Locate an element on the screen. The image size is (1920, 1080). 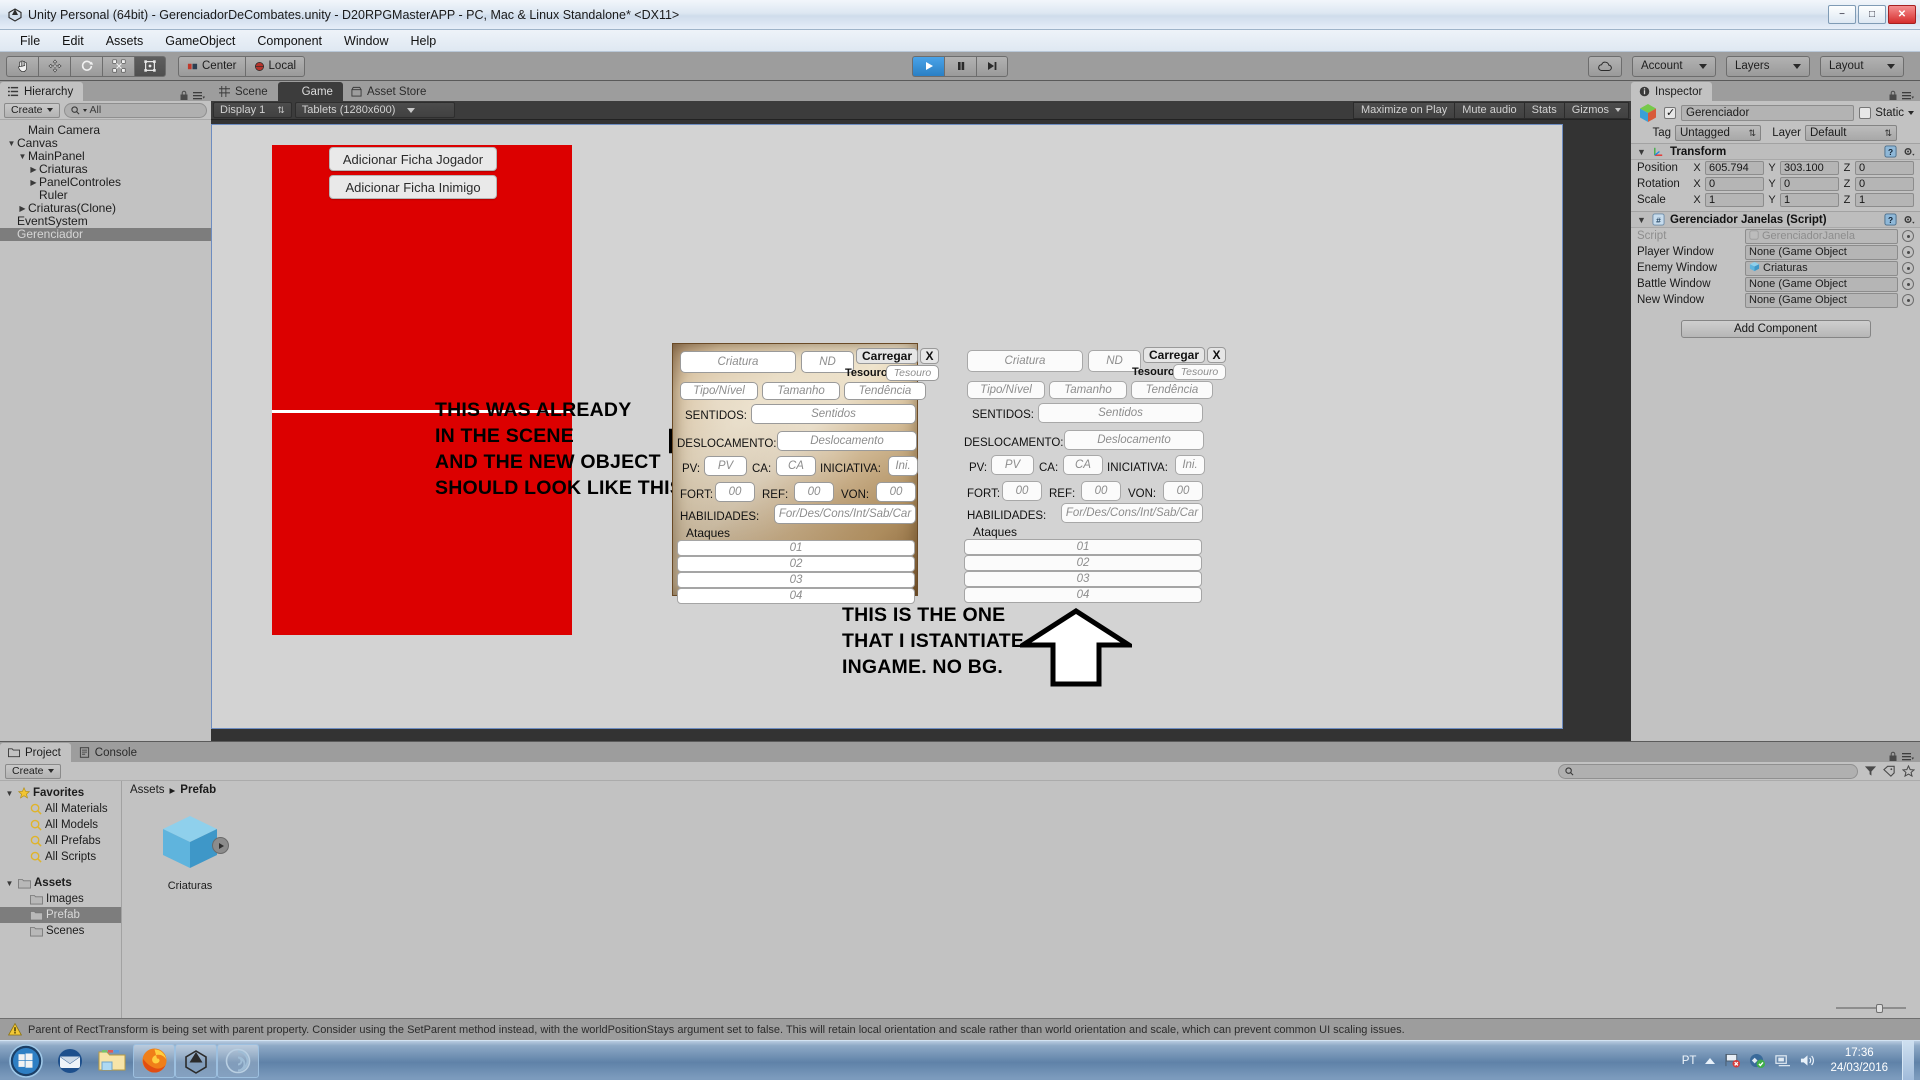
project-tree-item-favorites: ▼ Favorites is located at coordinates (60, 793).